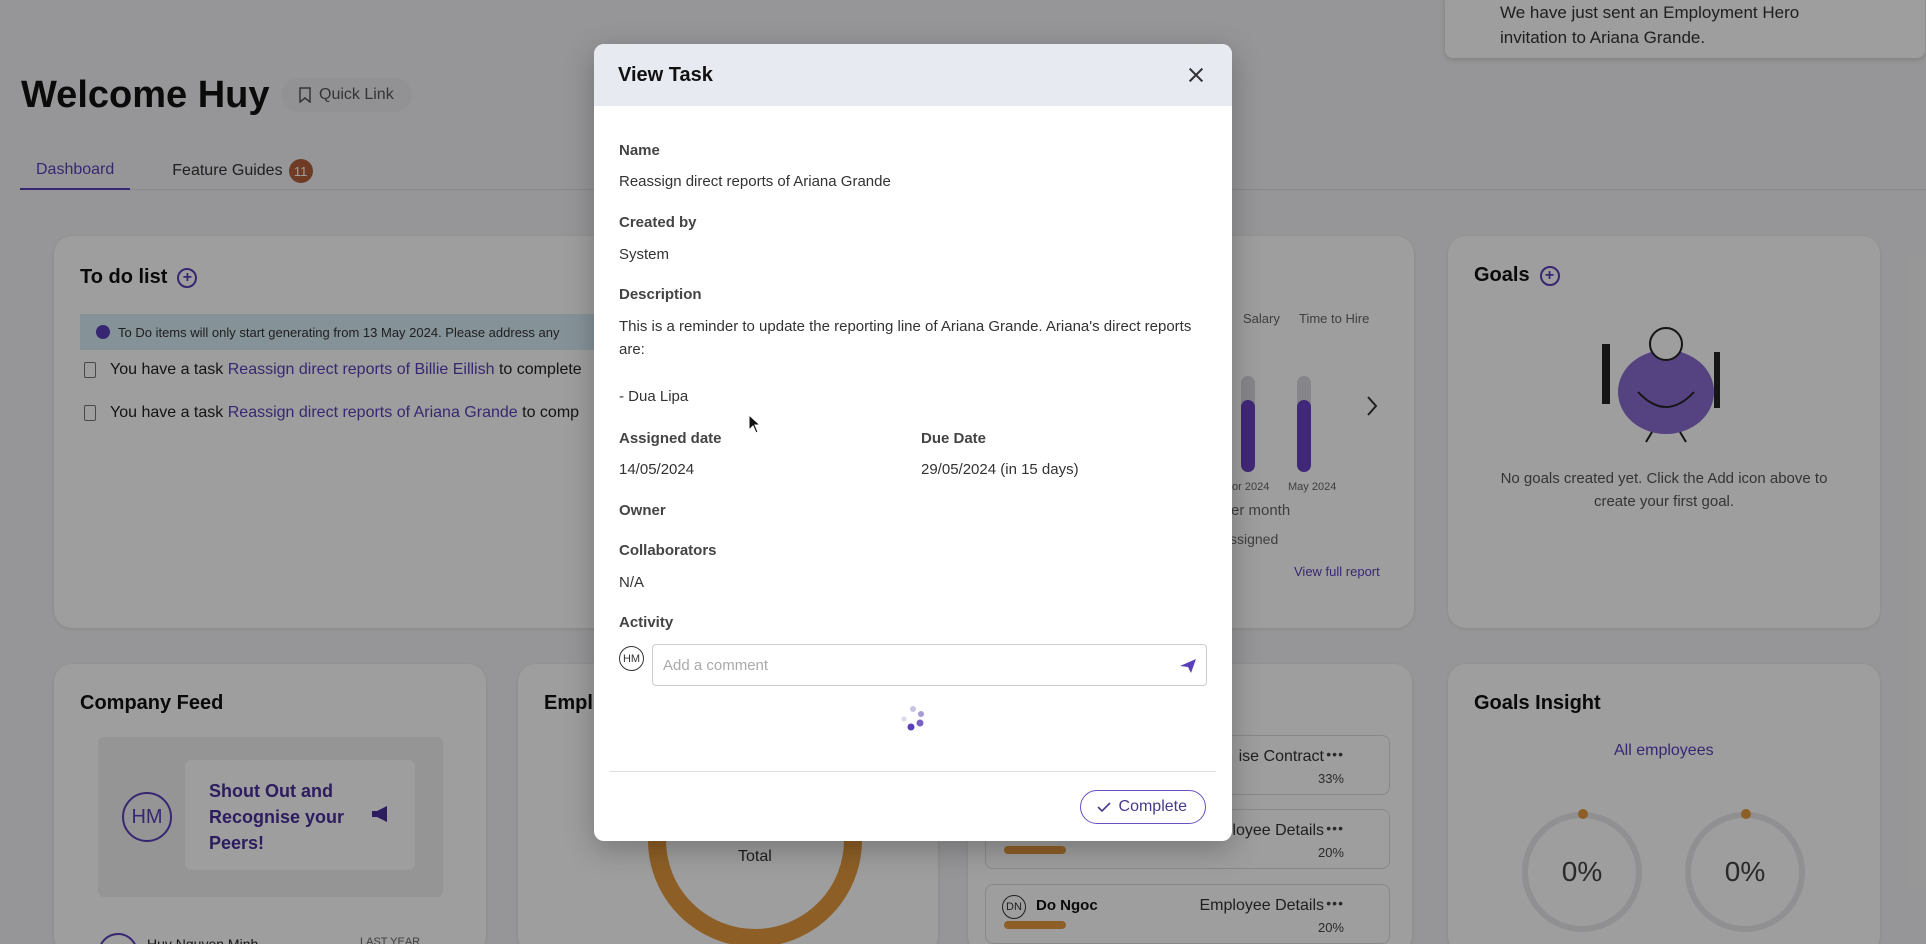 This screenshot has height=944, width=1926. Describe the element at coordinates (755, 424) in the screenshot. I see `mouse-cursor-icon` at that location.